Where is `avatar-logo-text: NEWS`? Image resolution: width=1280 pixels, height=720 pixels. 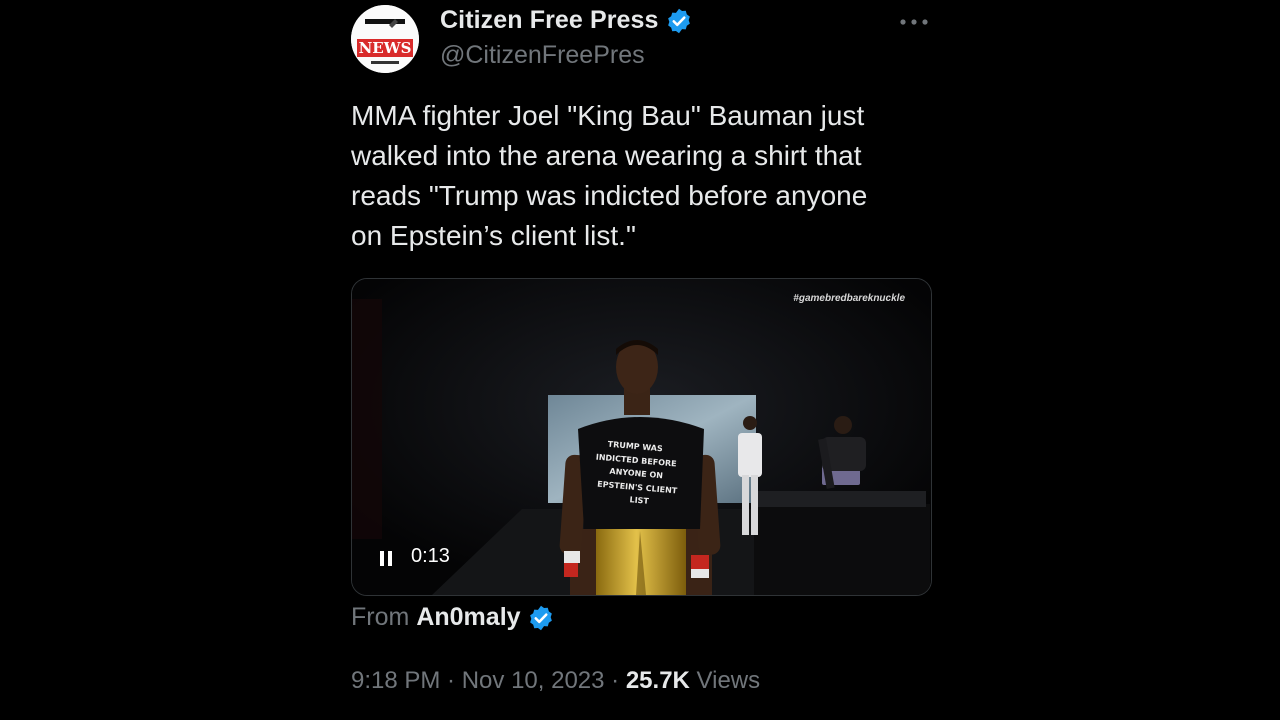 avatar-logo-text: NEWS is located at coordinates (385, 48).